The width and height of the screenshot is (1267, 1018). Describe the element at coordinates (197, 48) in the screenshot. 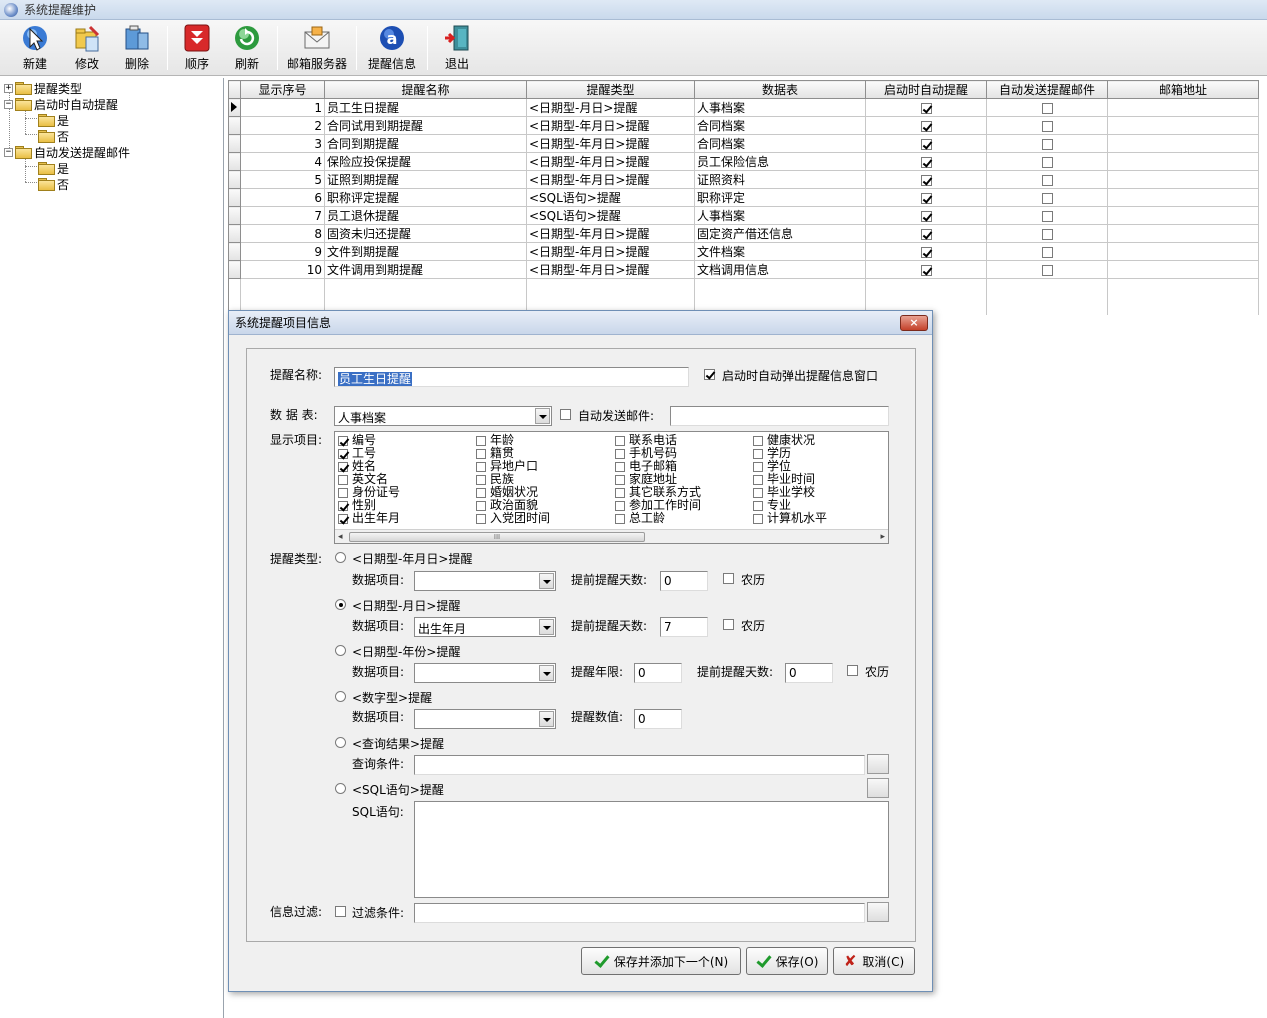

I see `order-button: 顺序` at that location.